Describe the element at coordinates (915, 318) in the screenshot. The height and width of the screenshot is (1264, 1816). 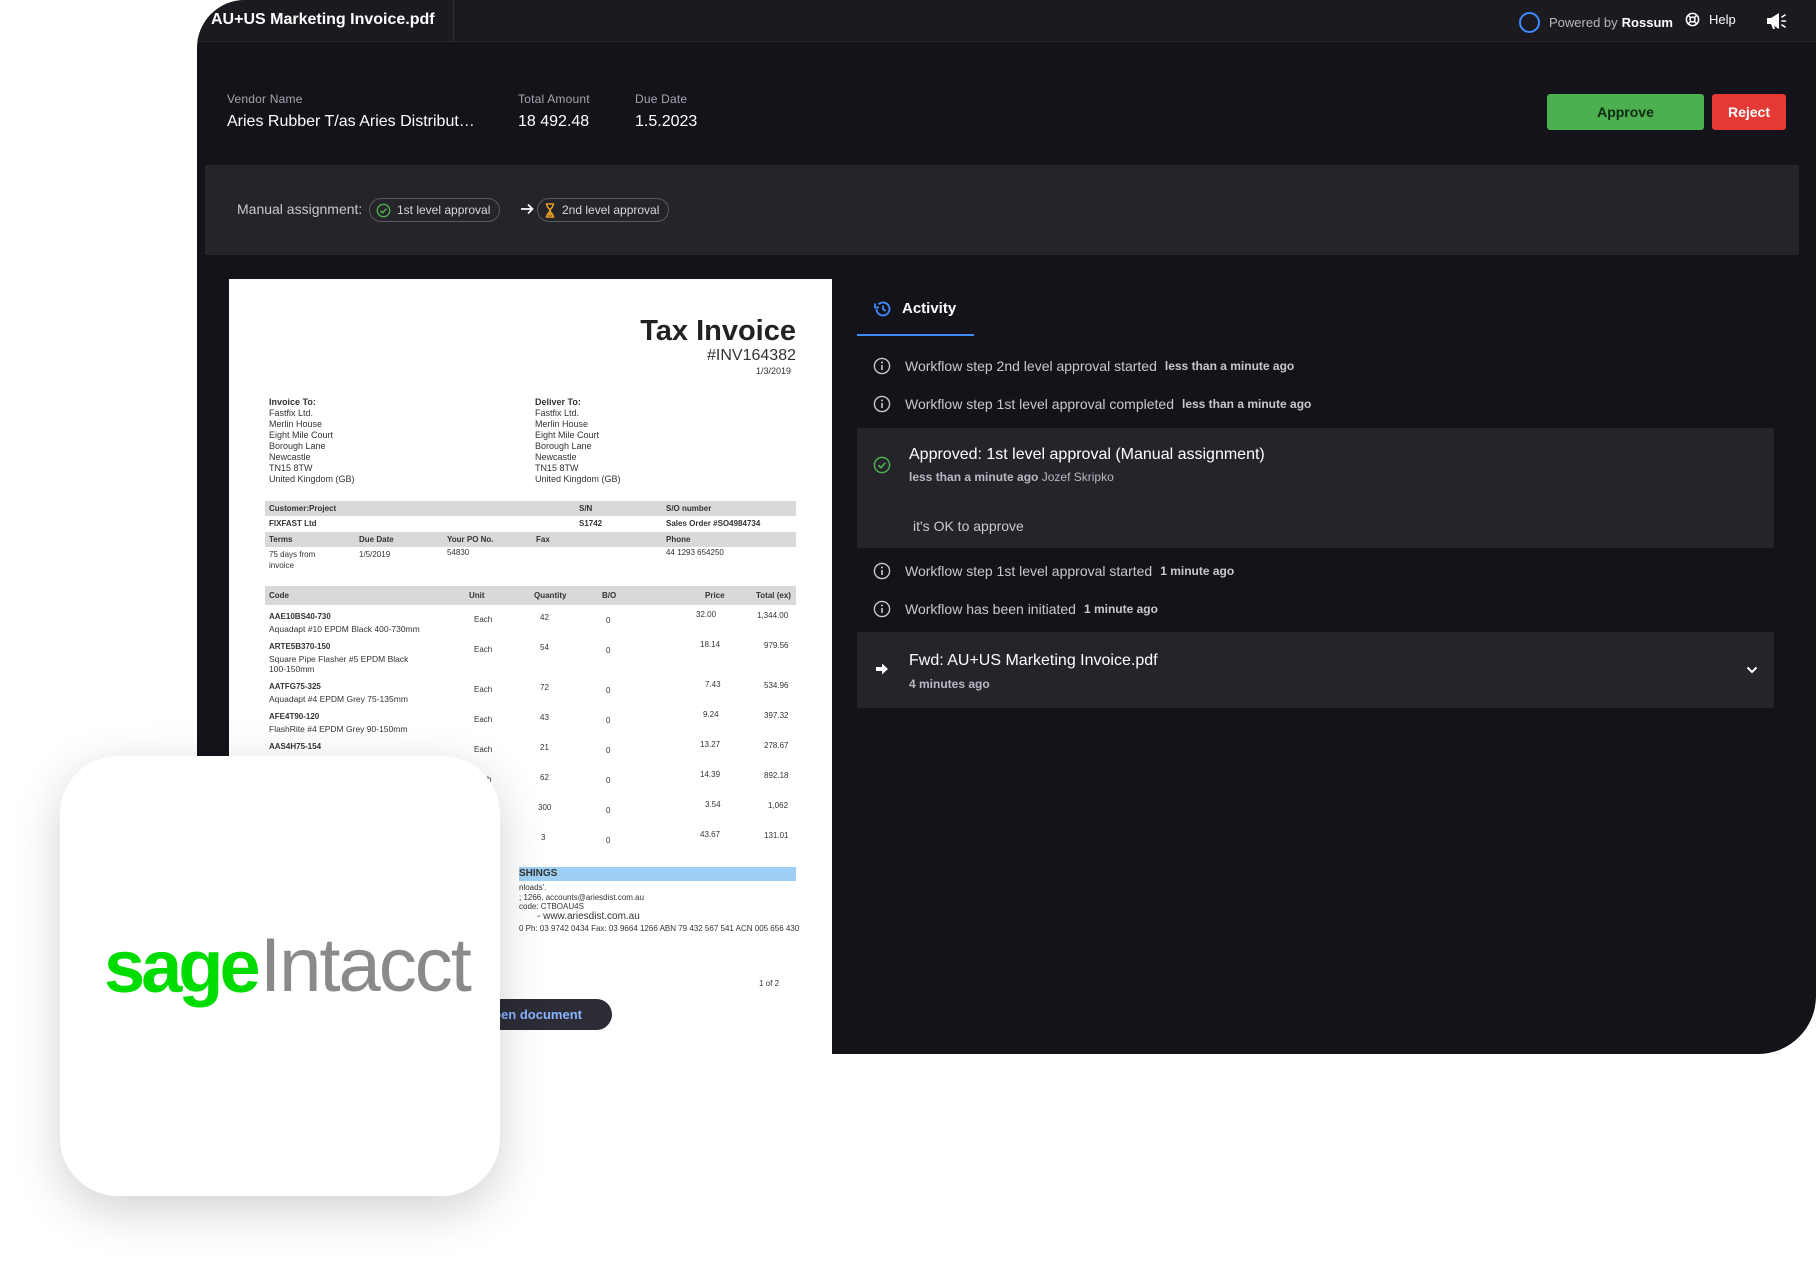
I see `tab-activity: Activity` at that location.